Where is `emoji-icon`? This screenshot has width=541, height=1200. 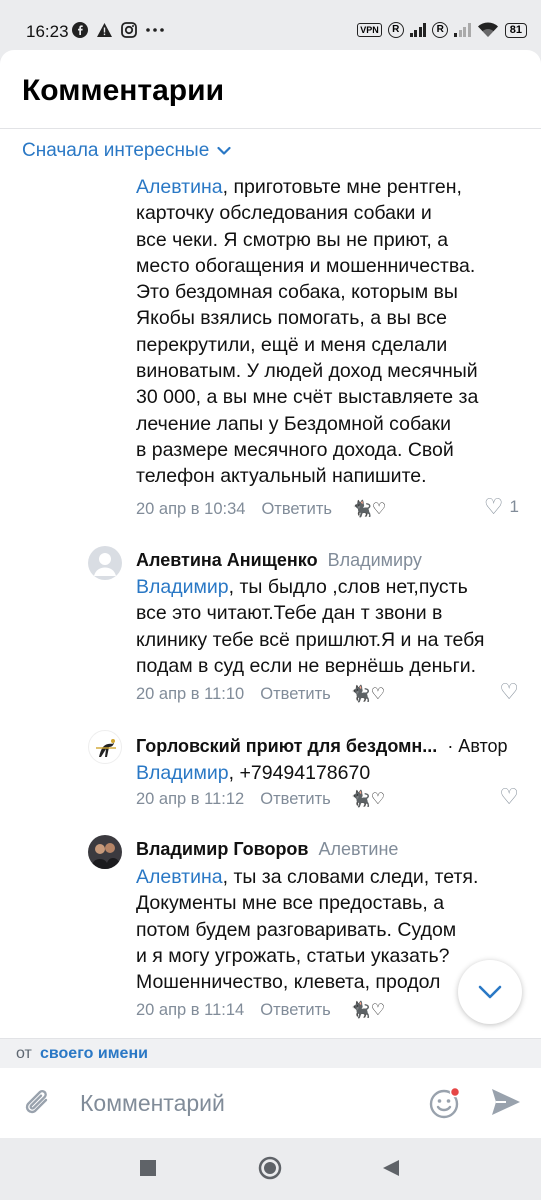 emoji-icon is located at coordinates (445, 1103).